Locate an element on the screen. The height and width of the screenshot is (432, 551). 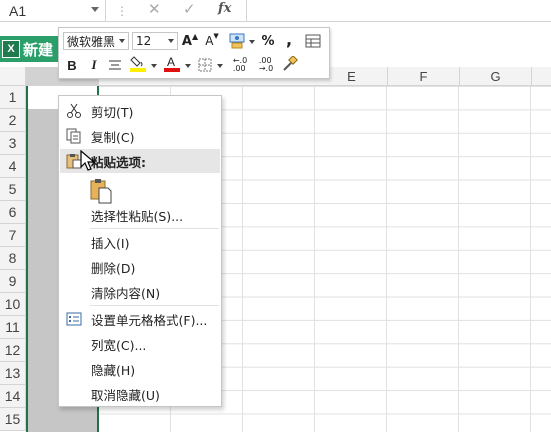
row-header-1: 1 is located at coordinates (13, 97).